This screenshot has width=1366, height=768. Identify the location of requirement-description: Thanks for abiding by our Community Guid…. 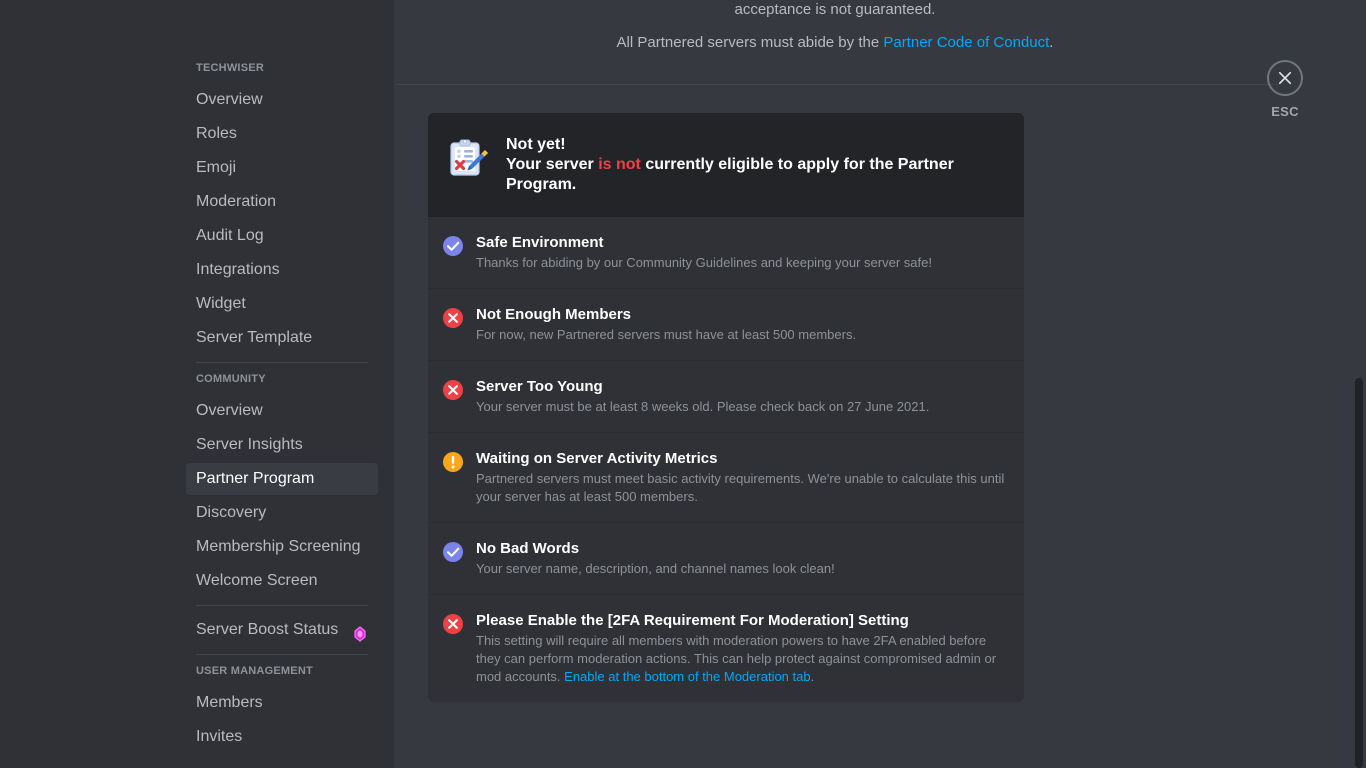
(741, 263).